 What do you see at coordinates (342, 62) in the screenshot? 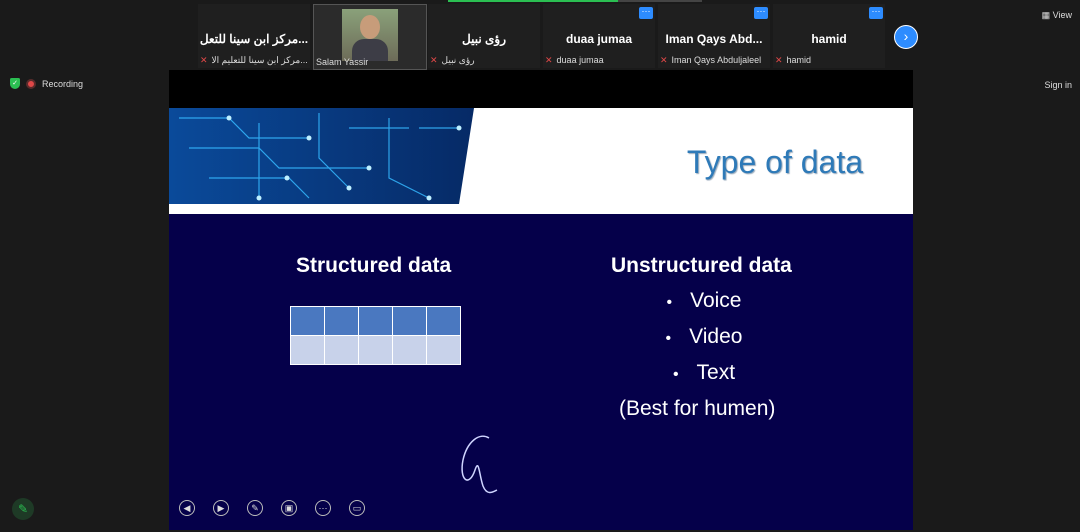
I see `participant-label: Salam Yassir` at bounding box center [342, 62].